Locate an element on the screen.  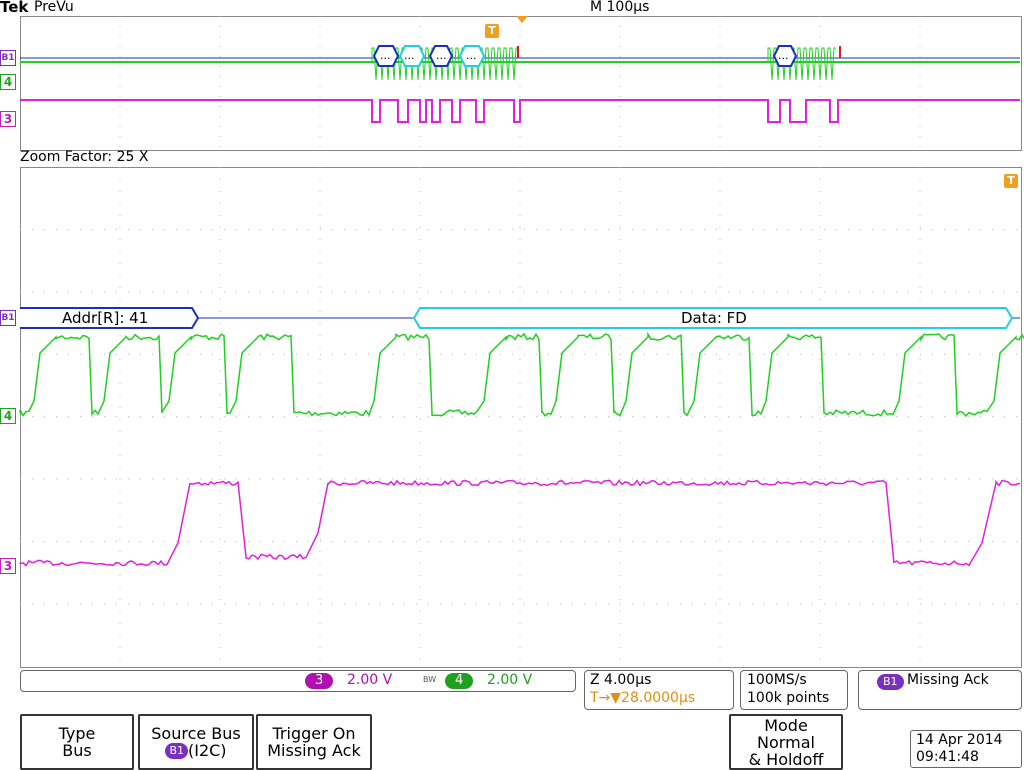
zoom-time-scale: Z 4.00µs is located at coordinates (621, 680).